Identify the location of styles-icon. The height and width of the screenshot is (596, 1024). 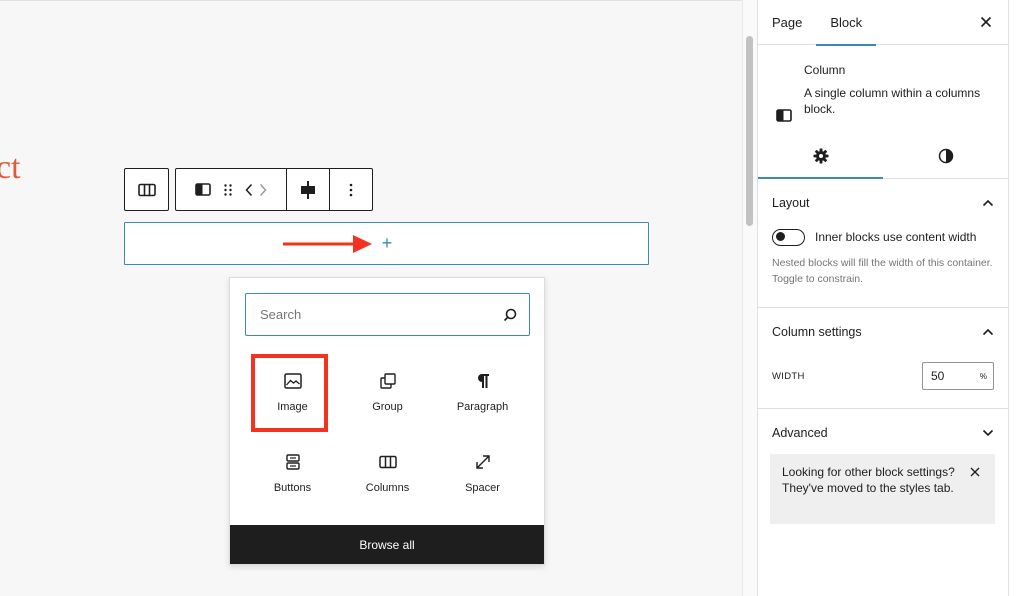
(945, 156).